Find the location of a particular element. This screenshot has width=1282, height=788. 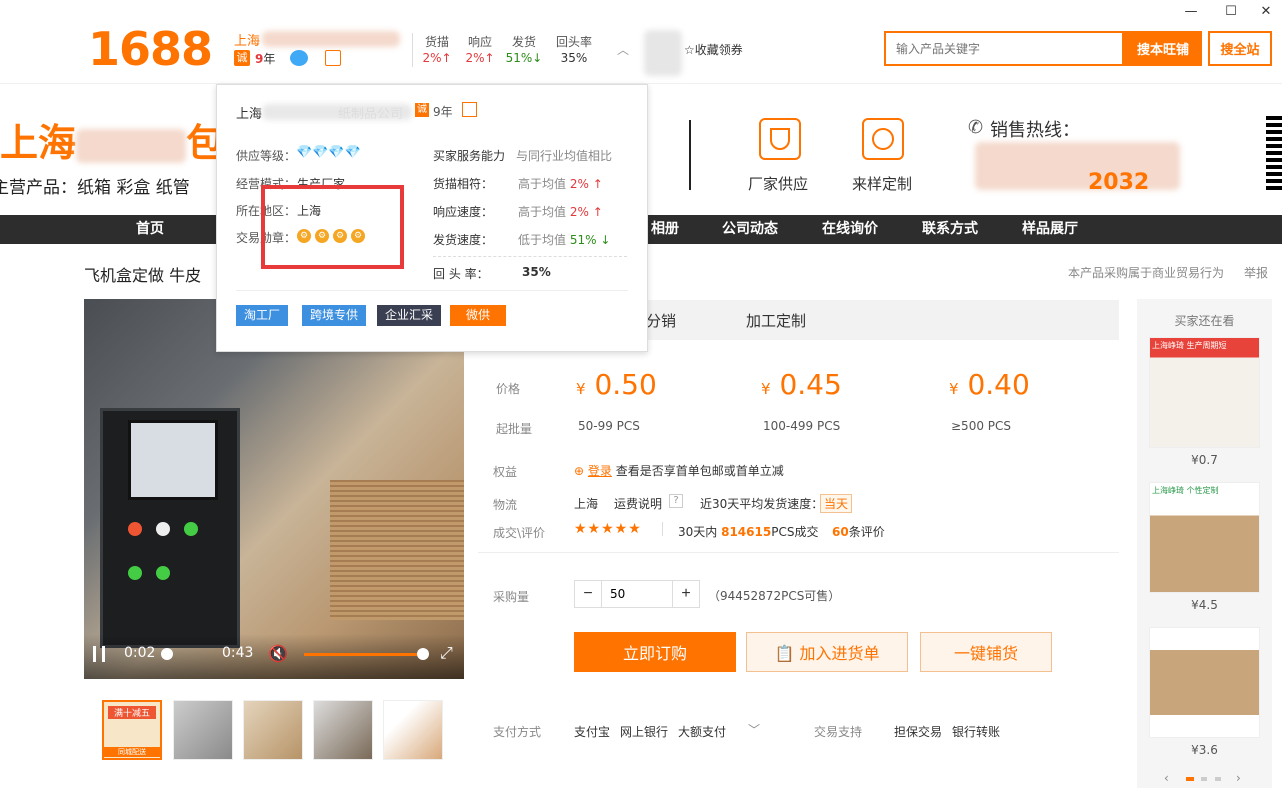

thumb-promo: 满十减五 同城配送 is located at coordinates (132, 730).